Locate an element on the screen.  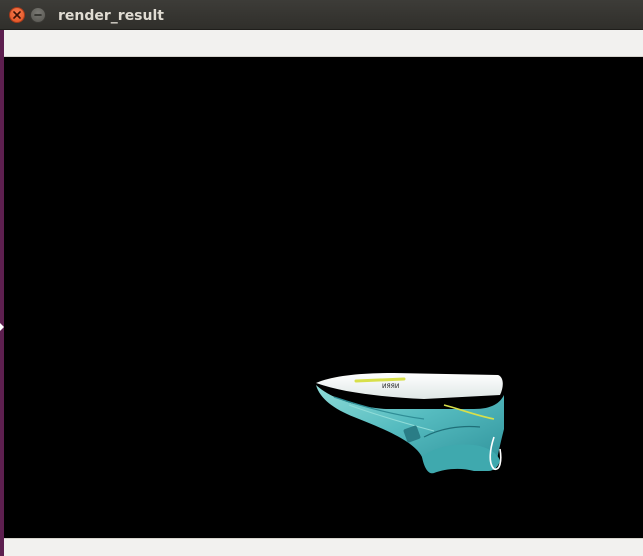
toolbar-area is located at coordinates (323, 43).